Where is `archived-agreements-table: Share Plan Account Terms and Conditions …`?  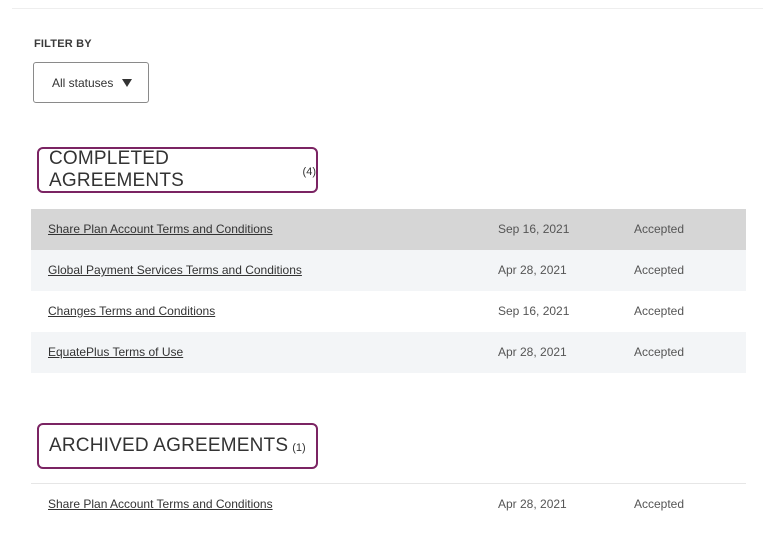 archived-agreements-table: Share Plan Account Terms and Conditions … is located at coordinates (388, 504).